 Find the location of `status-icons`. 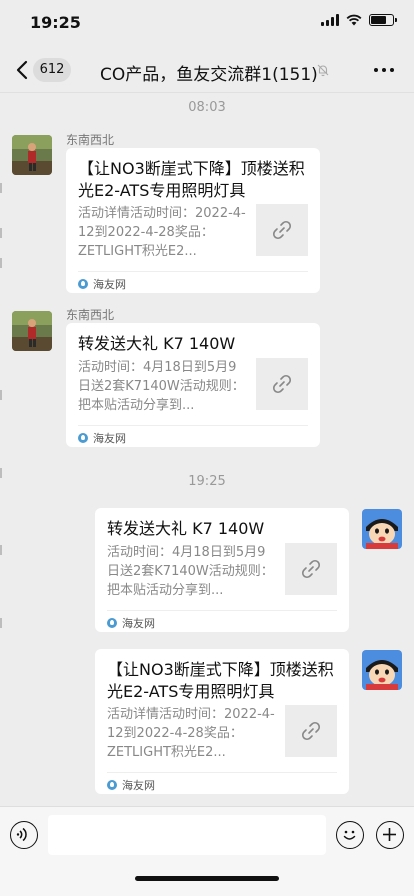

status-icons is located at coordinates (359, 20).